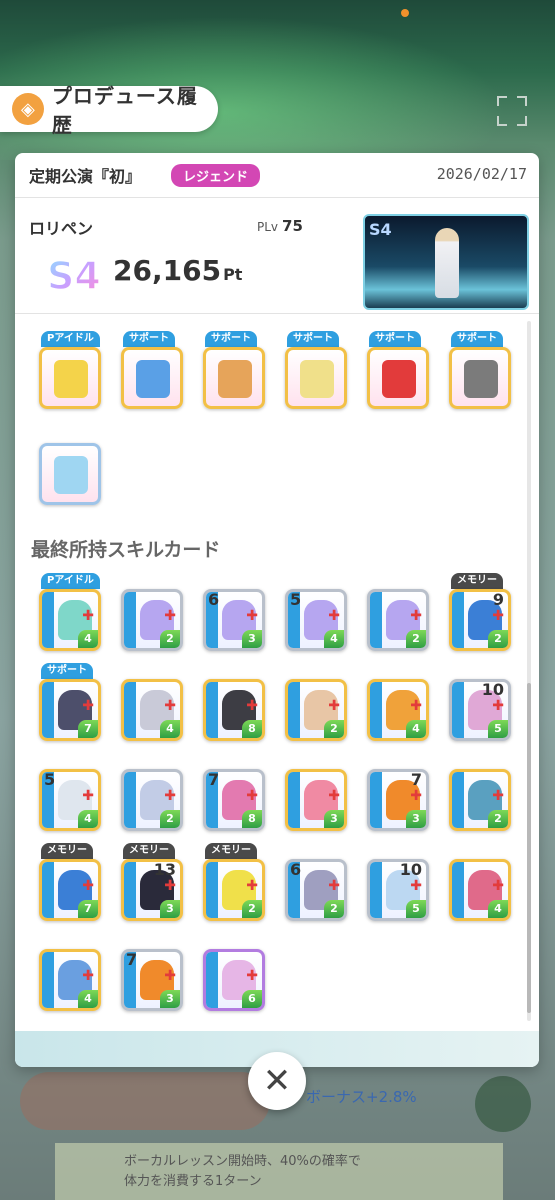 Image resolution: width=555 pixels, height=1200 pixels. I want to click on item-tag: Pアイドル, so click(70, 339).